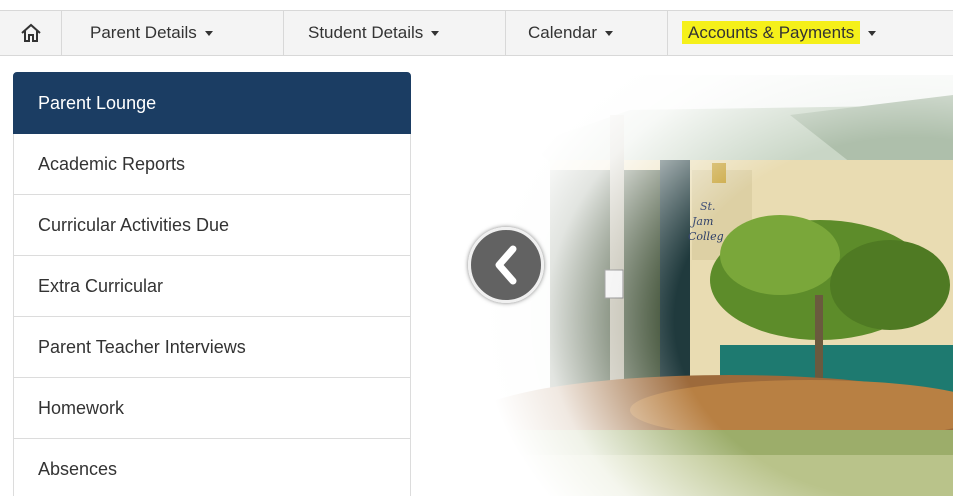  I want to click on home-icon, so click(30, 32).